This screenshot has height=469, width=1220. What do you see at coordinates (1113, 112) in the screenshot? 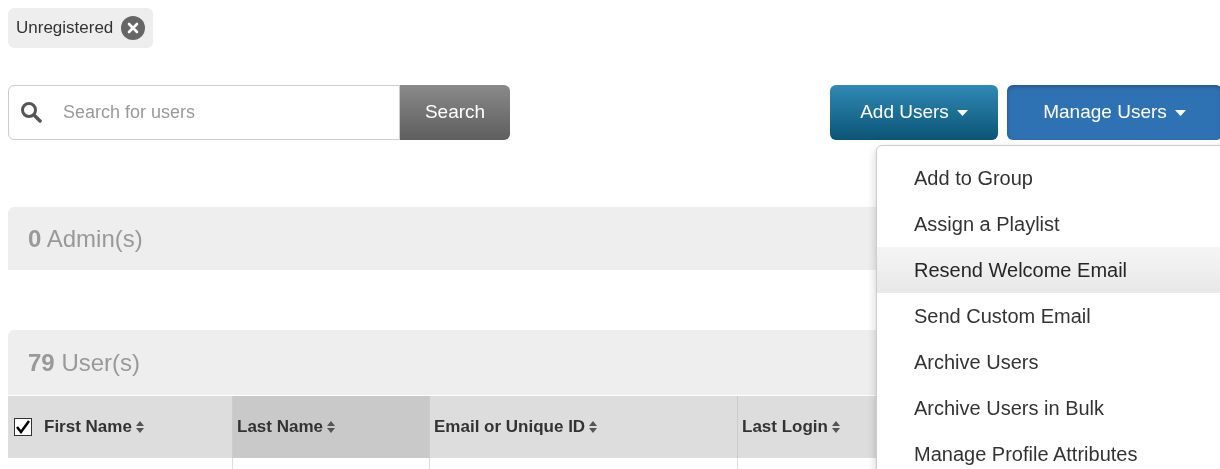
I see `dropdown-button: Manage Users` at bounding box center [1113, 112].